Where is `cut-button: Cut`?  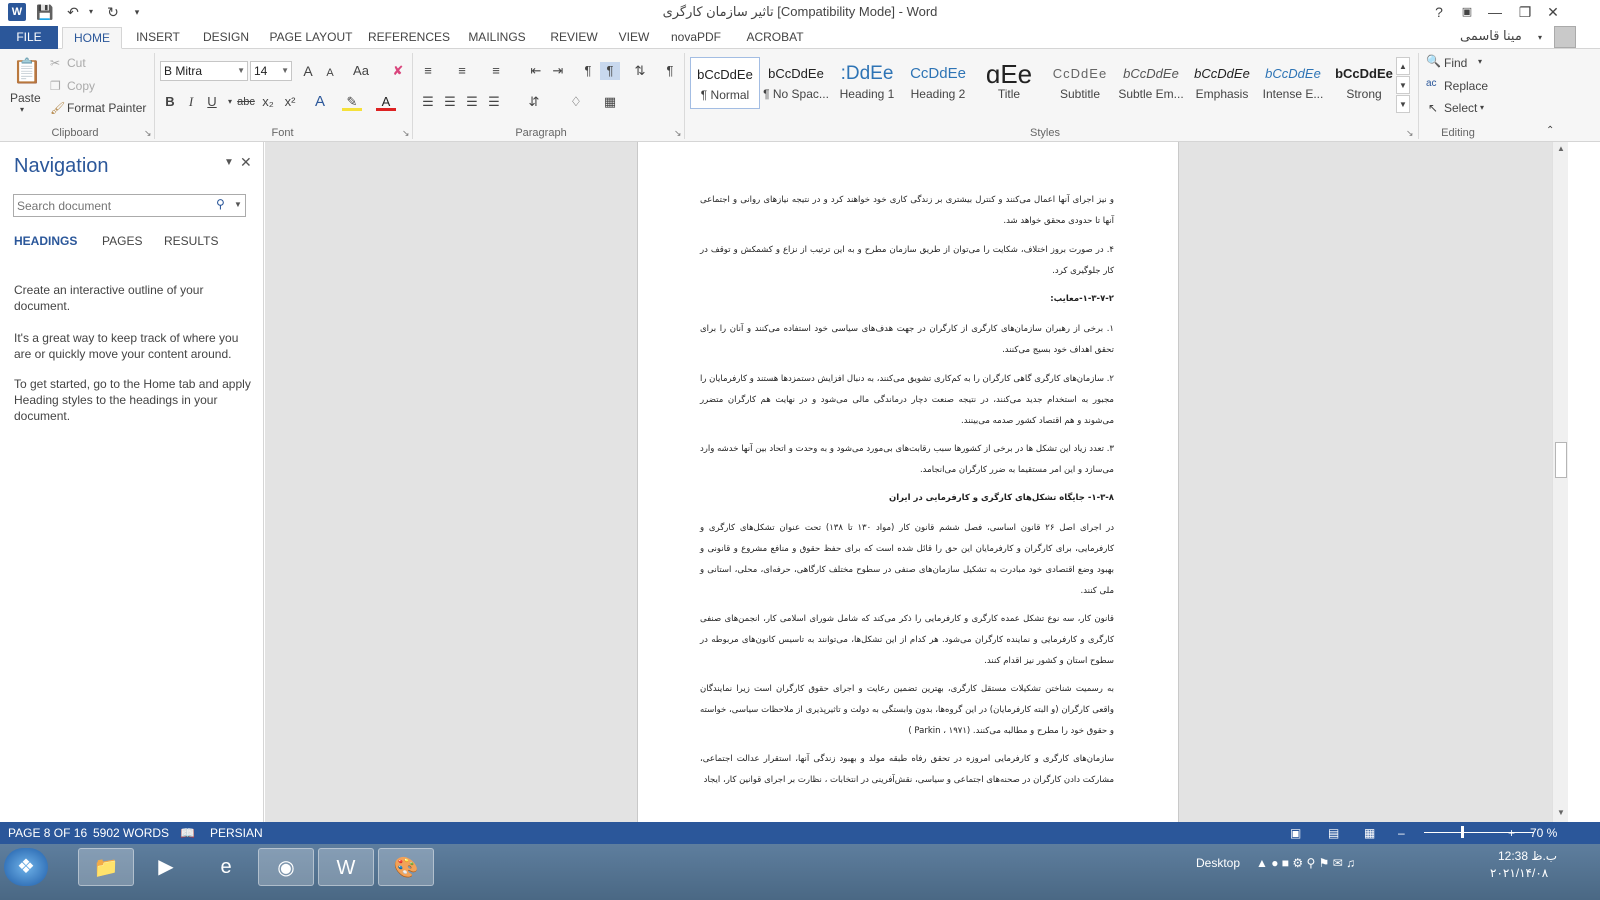
cut-button: Cut is located at coordinates (76, 63).